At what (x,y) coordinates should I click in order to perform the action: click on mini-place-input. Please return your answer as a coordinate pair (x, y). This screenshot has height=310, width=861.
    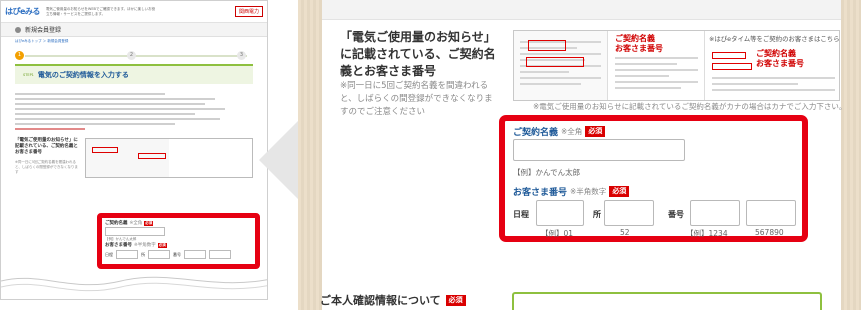
    Looking at the image, I should click on (159, 254).